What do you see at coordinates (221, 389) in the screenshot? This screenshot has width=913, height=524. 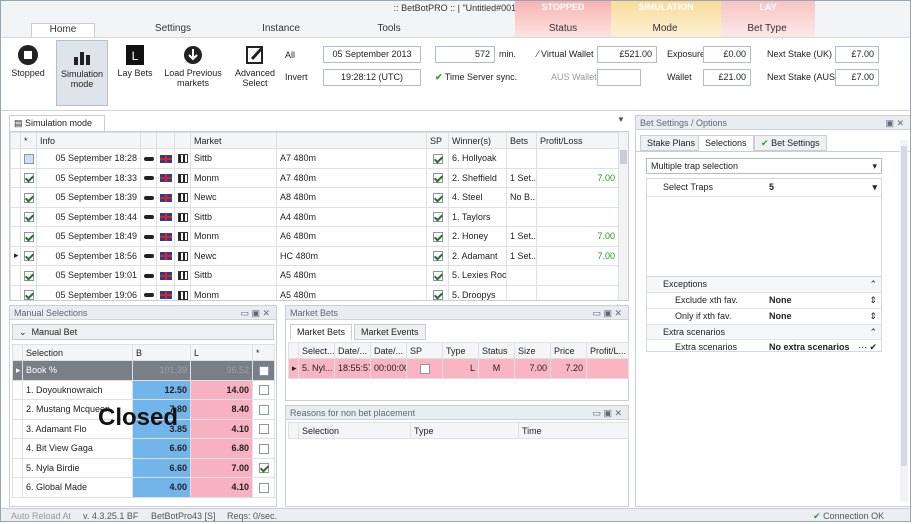 I see `runner-lay-price: 14.00` at bounding box center [221, 389].